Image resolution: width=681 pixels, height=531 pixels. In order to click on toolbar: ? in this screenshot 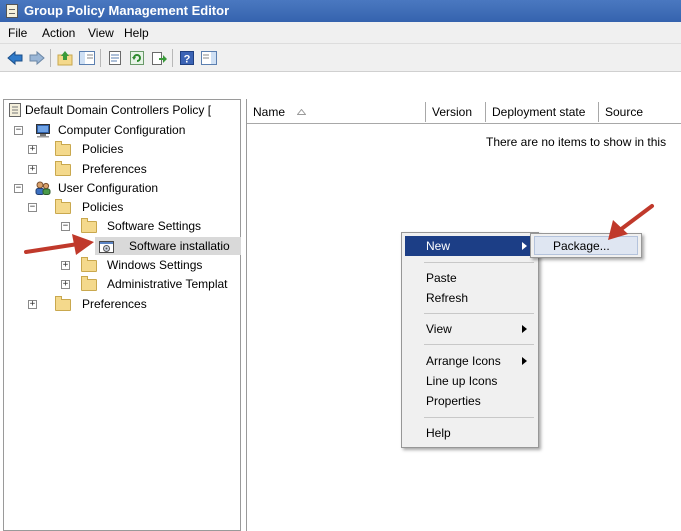, I will do `click(340, 58)`.